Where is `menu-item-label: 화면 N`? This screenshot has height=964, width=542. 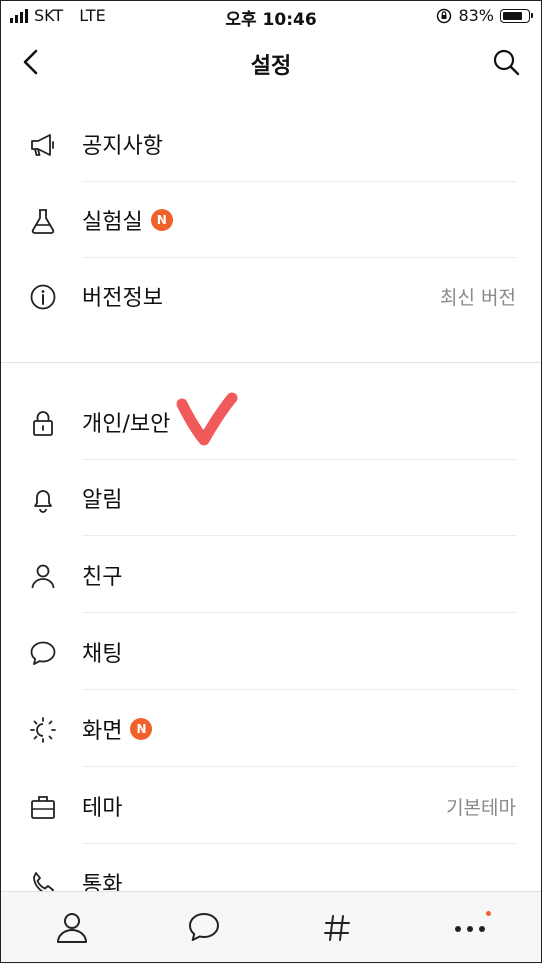 menu-item-label: 화면 N is located at coordinates (117, 729).